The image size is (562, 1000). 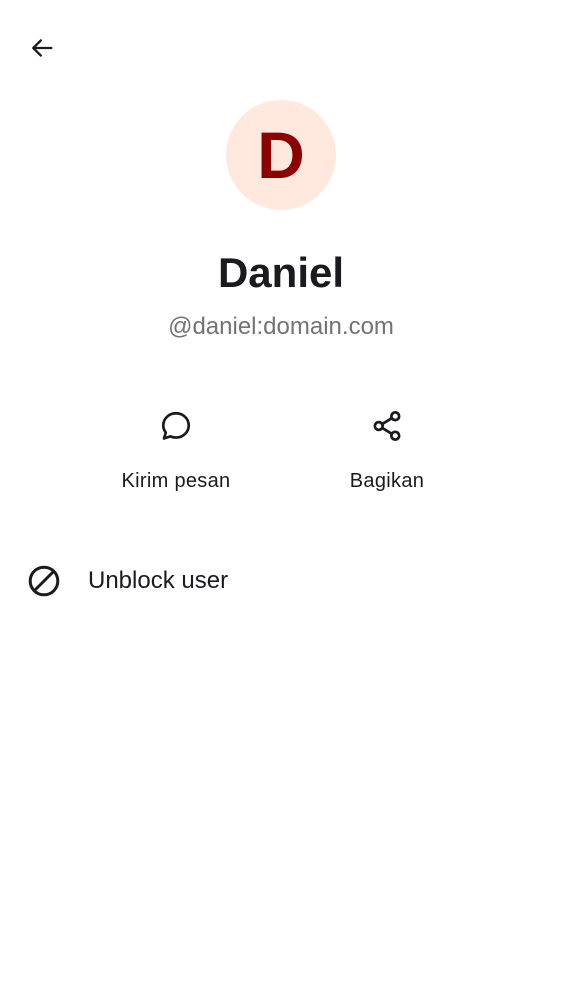 I want to click on unblock-user-item: Unblock user, so click(x=281, y=581).